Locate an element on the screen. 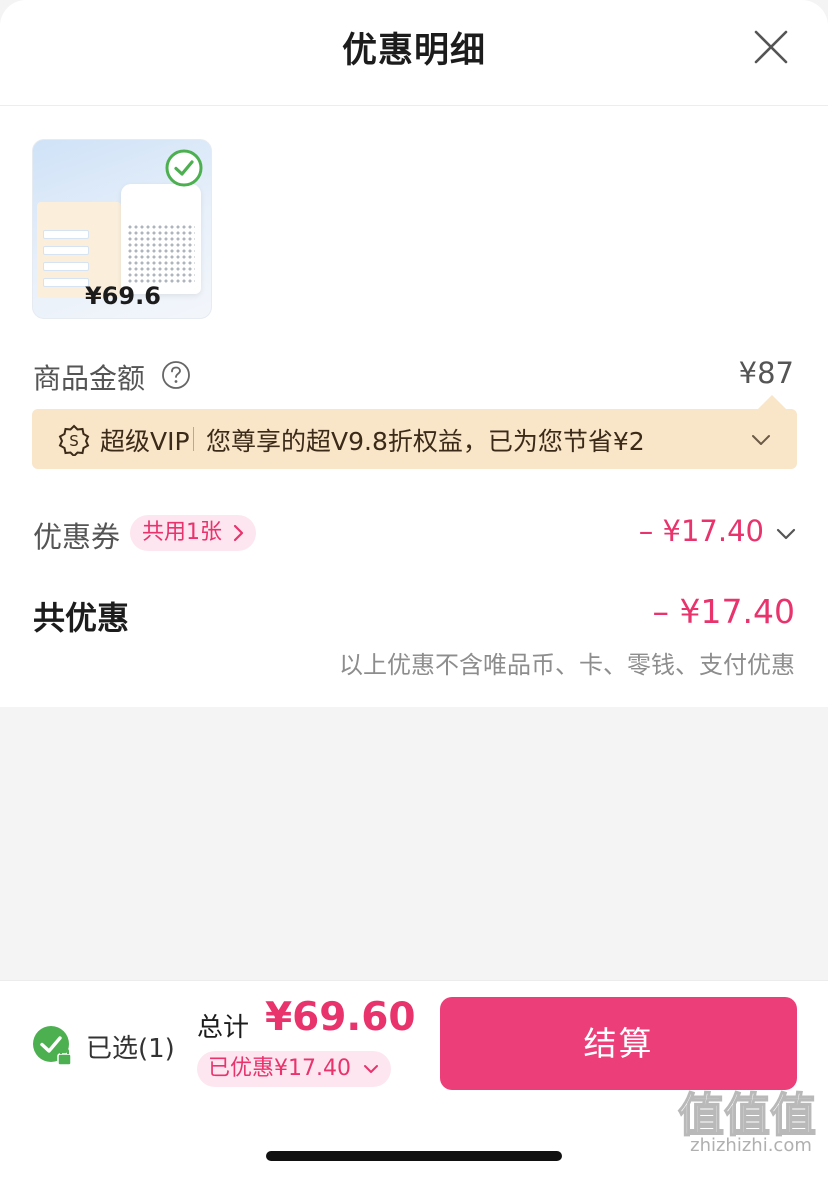 This screenshot has width=828, height=1178. sheet-header: 优惠明细 is located at coordinates (414, 53).